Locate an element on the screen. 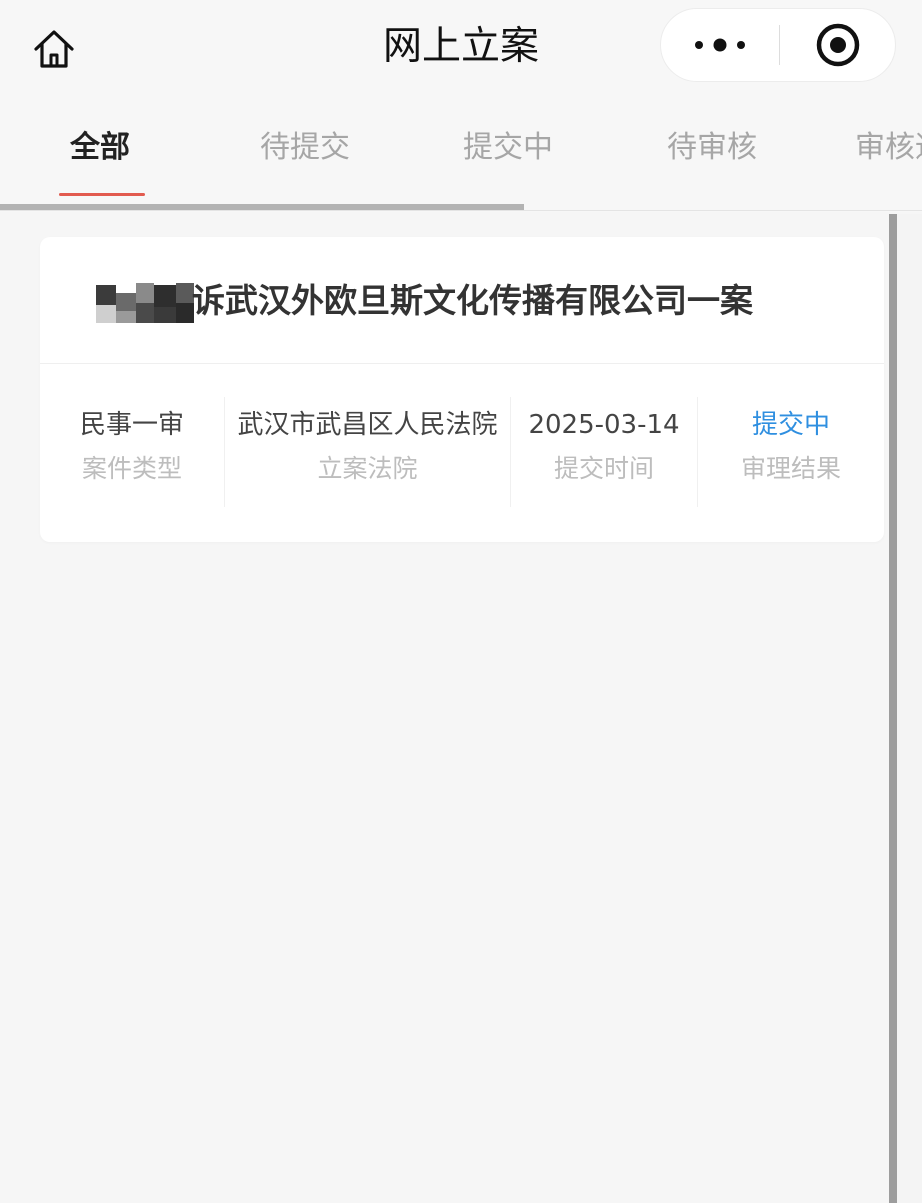 This screenshot has width=922, height=1203. tab-submitting: 提交中 is located at coordinates (508, 148).